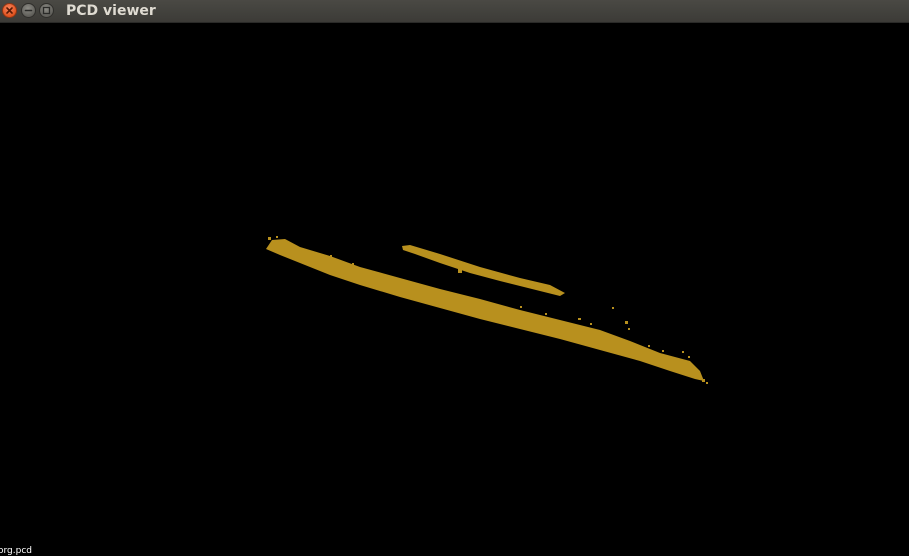 This screenshot has width=909, height=556. What do you see at coordinates (16, 551) in the screenshot?
I see `pcd-filename-label: org.pcd` at bounding box center [16, 551].